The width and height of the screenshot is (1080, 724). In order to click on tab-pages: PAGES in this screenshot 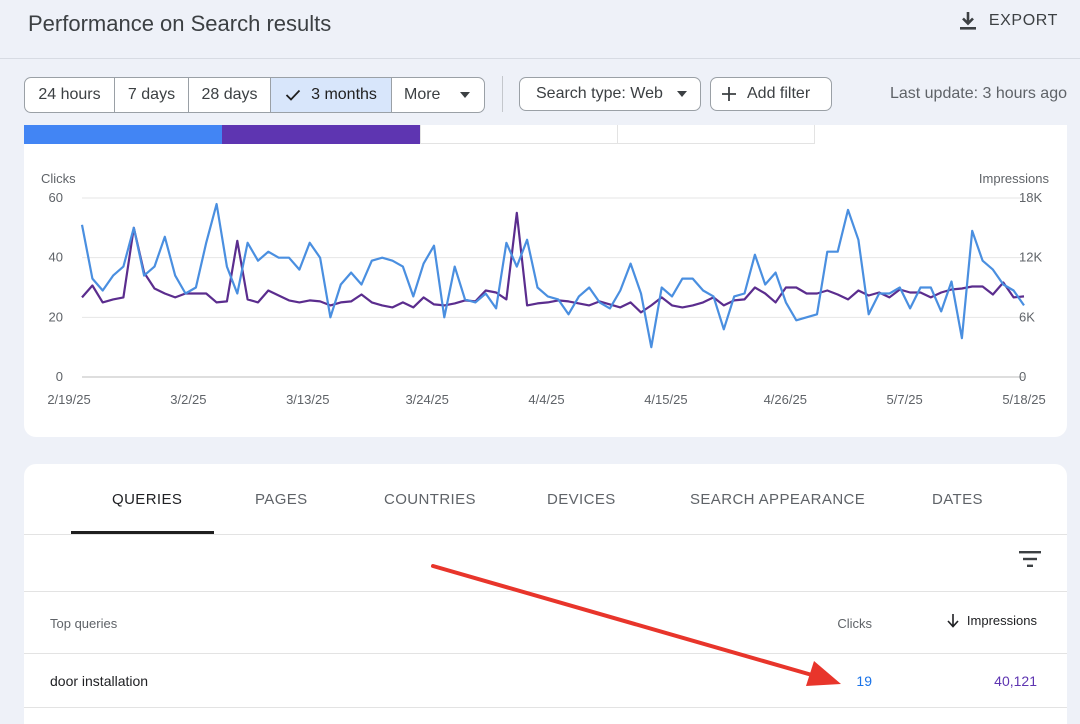, I will do `click(281, 499)`.